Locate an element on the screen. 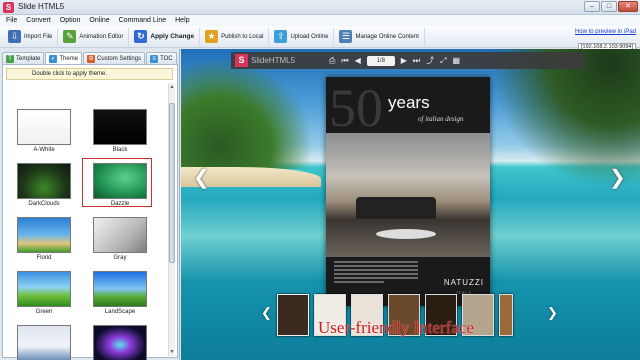 The image size is (640, 360). menu-command-line: Command Line is located at coordinates (142, 20).